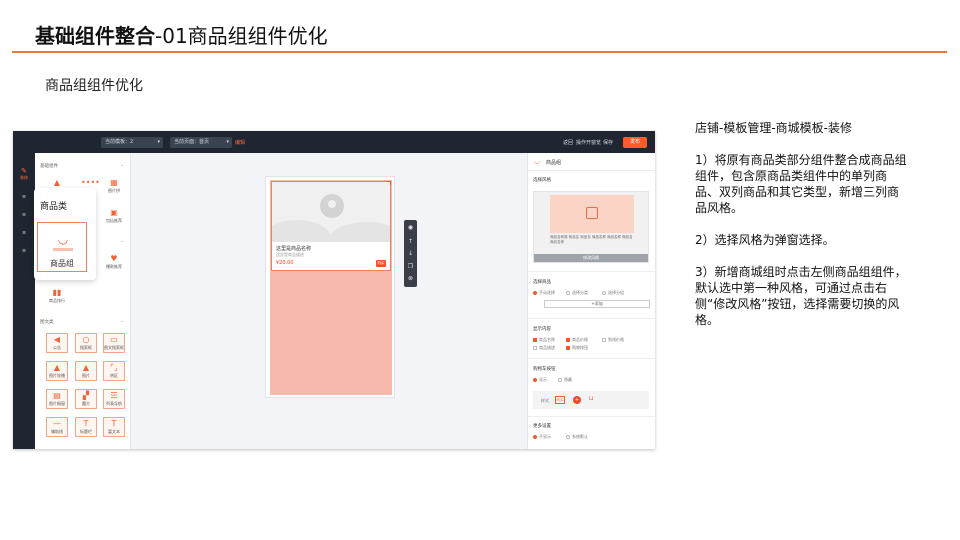  Describe the element at coordinates (57, 343) in the screenshot. I see `tile-notice: ◀ 公告` at that location.